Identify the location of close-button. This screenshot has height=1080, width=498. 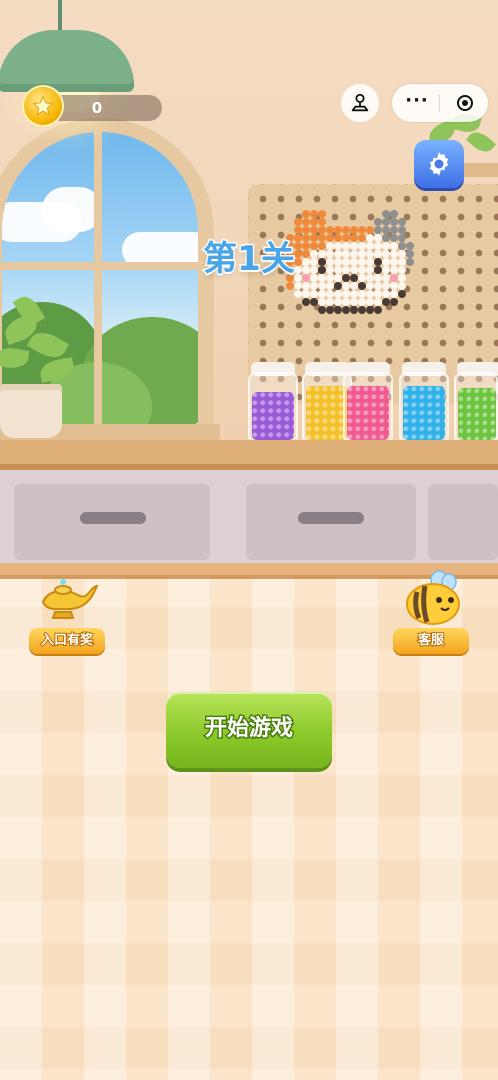
(465, 103).